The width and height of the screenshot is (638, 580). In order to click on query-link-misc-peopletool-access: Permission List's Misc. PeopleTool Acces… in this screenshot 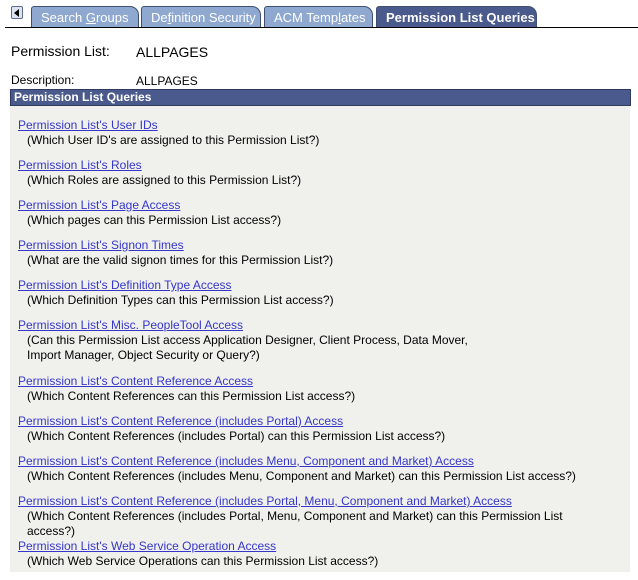, I will do `click(257, 325)`.